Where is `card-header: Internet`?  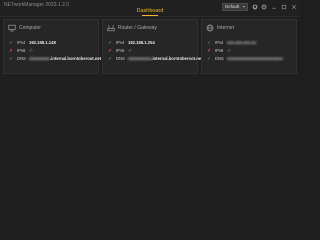
card-header: Internet is located at coordinates (220, 28).